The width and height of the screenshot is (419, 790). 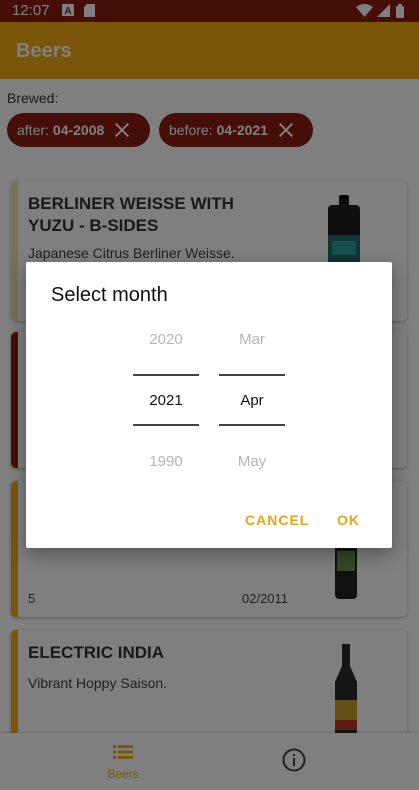 I want to click on ok-button: OK, so click(x=348, y=520).